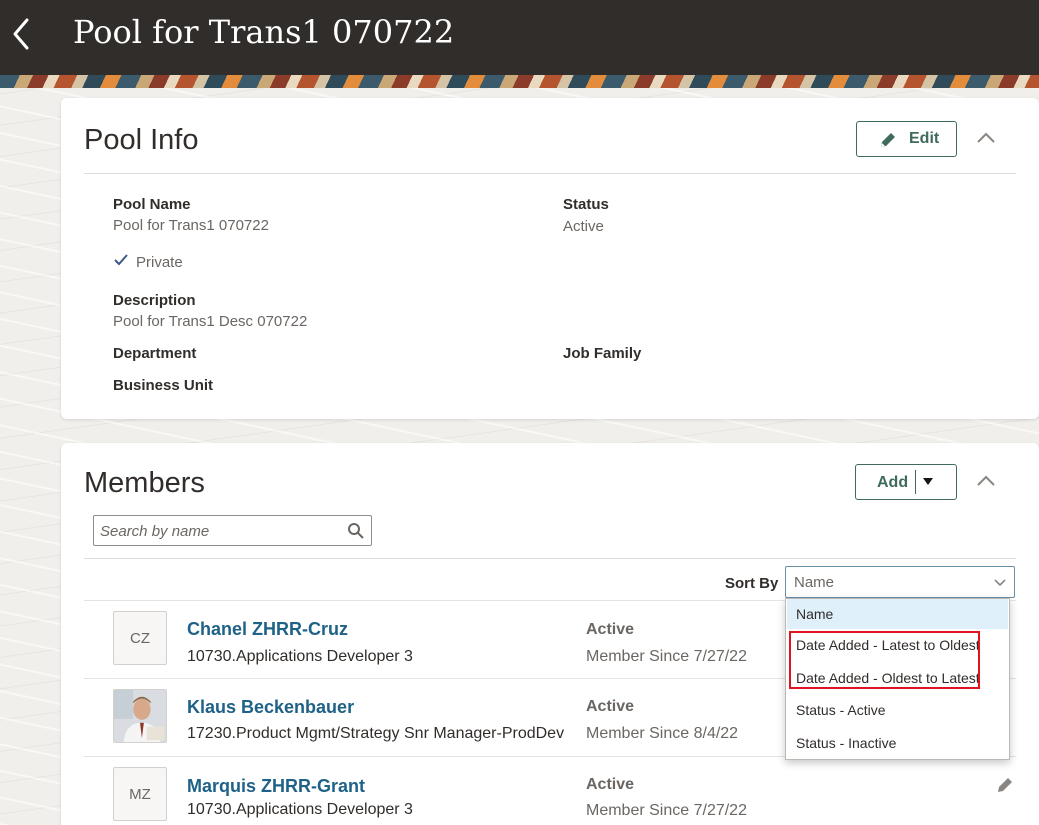 Image resolution: width=1039 pixels, height=825 pixels. I want to click on back-button, so click(23, 34).